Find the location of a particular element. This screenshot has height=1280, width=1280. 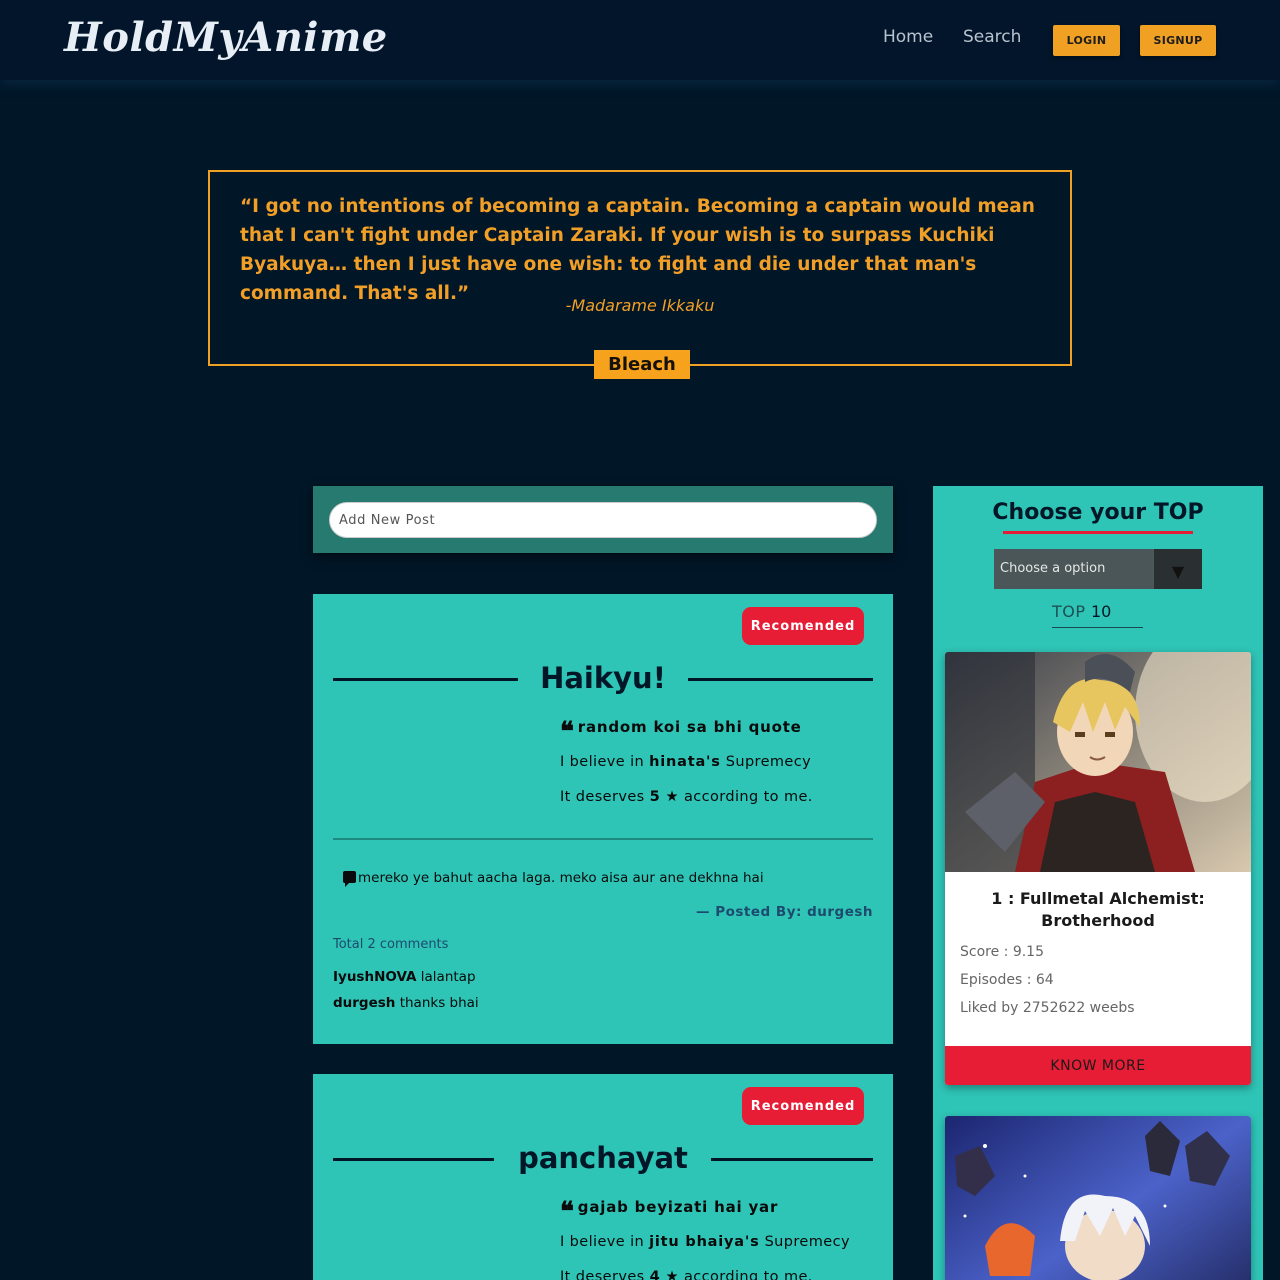

nav-home-link: Home is located at coordinates (908, 37).